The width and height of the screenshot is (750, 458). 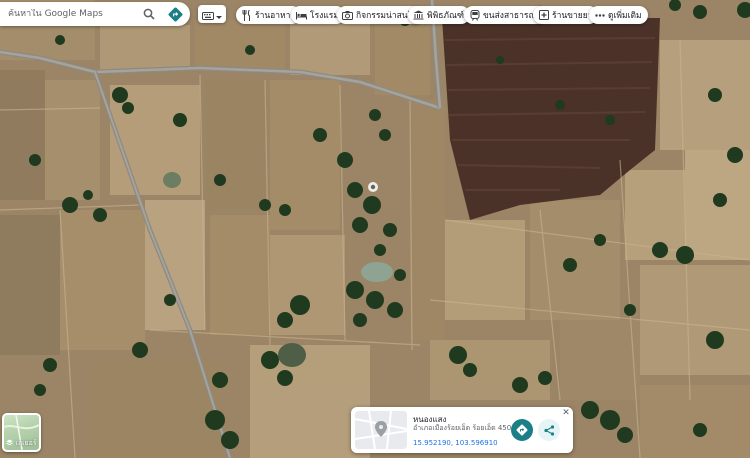 I want to click on keyboard-icon, so click(x=208, y=14).